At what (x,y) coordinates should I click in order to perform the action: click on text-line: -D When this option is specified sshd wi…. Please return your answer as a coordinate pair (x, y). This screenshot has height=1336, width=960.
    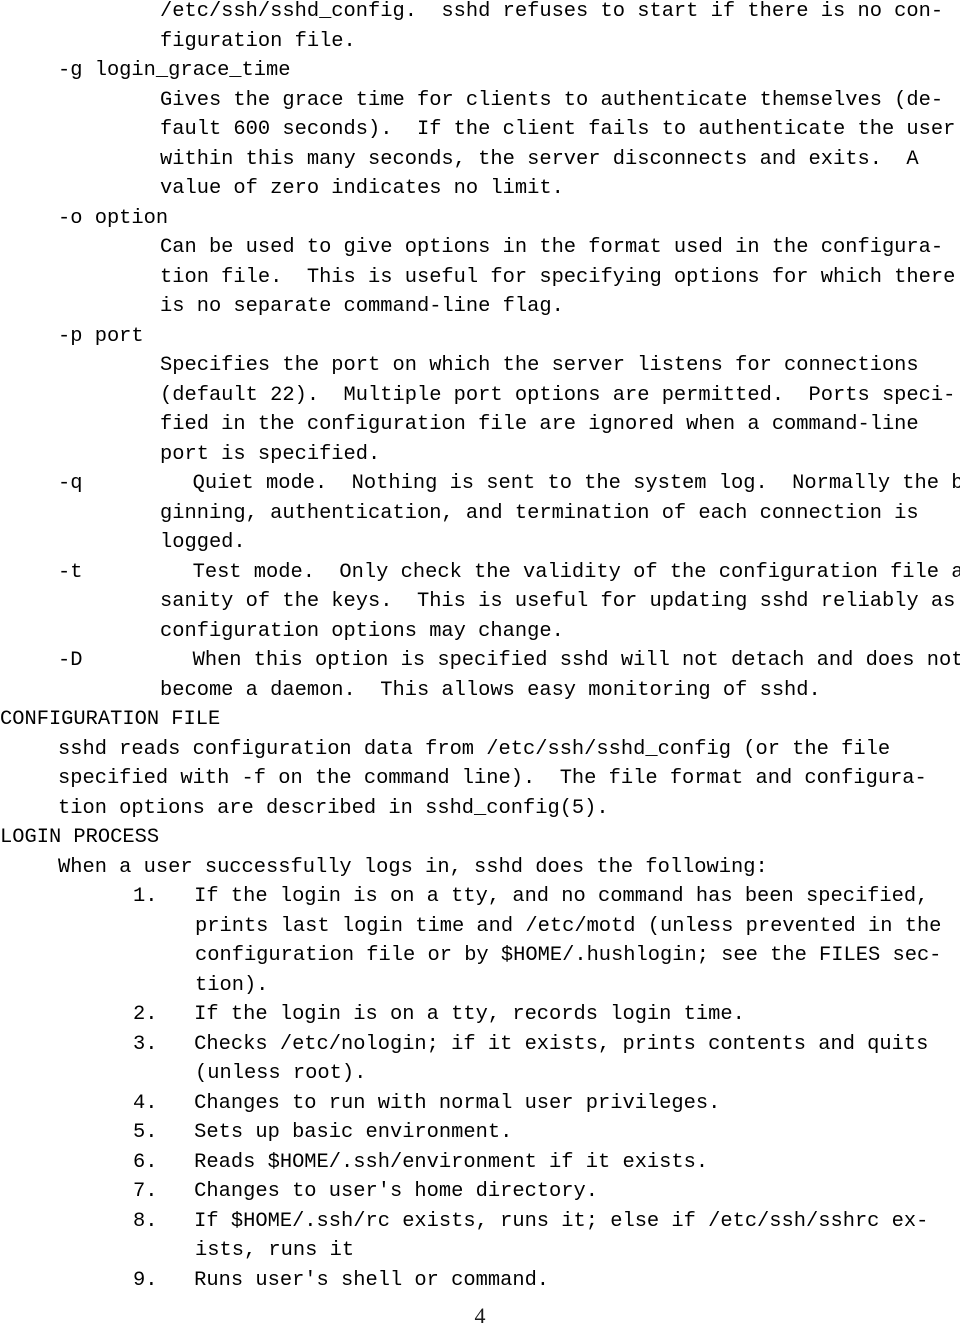
    Looking at the image, I should click on (509, 660).